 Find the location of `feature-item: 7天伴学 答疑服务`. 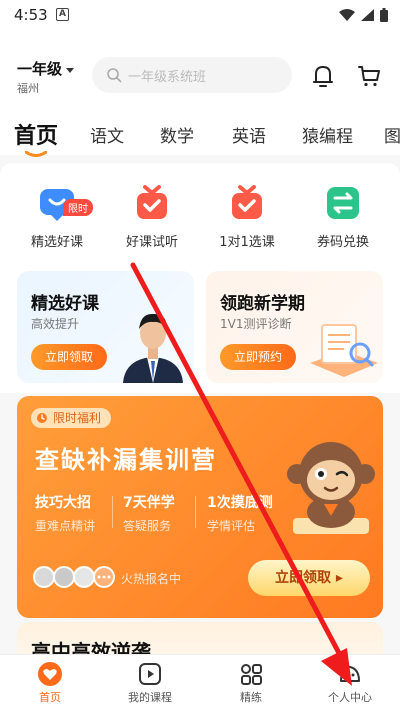

feature-item: 7天伴学 答疑服务 is located at coordinates (149, 513).